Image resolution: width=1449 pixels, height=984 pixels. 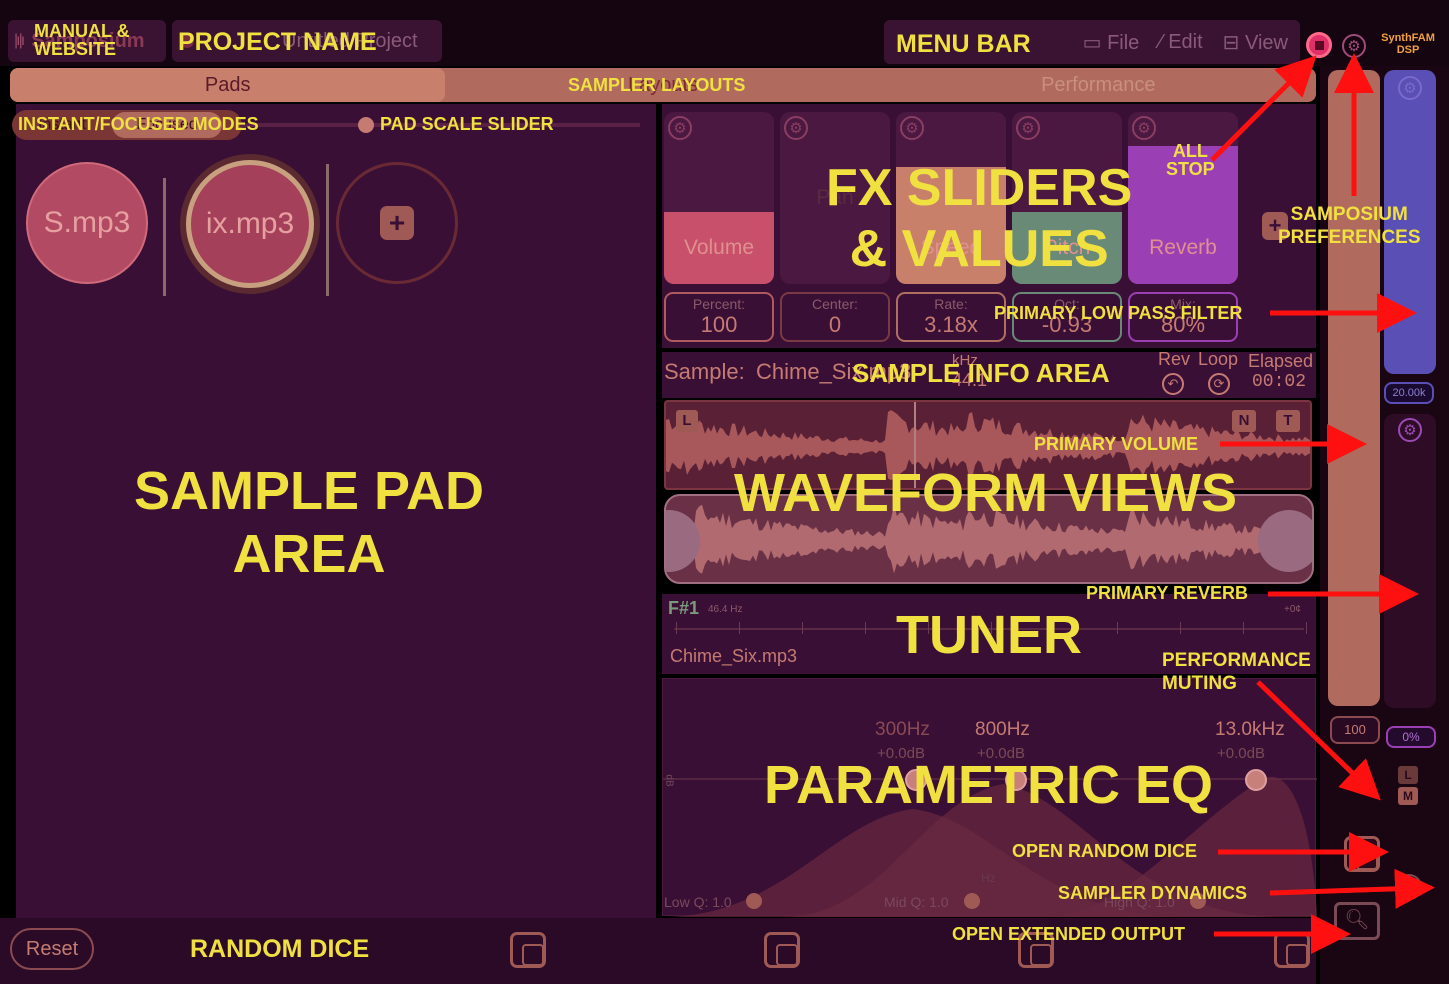 What do you see at coordinates (1409, 393) in the screenshot?
I see `primary-lpf-value: 20.00k` at bounding box center [1409, 393].